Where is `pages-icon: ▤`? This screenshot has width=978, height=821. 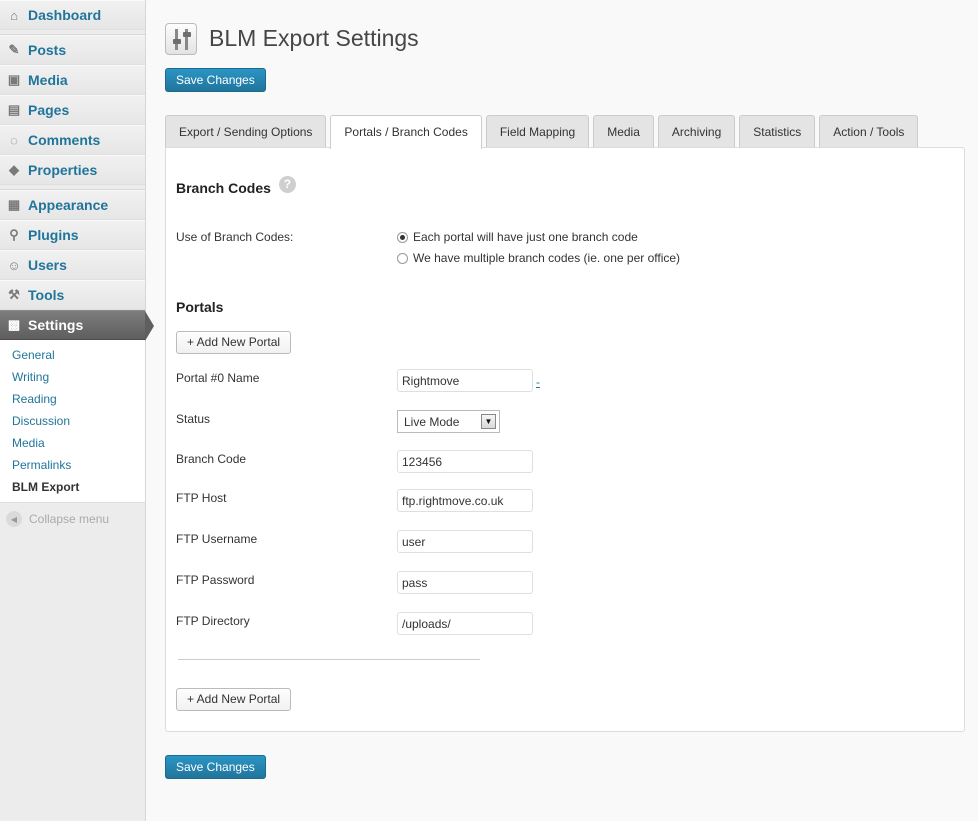
pages-icon: ▤ is located at coordinates (14, 109).